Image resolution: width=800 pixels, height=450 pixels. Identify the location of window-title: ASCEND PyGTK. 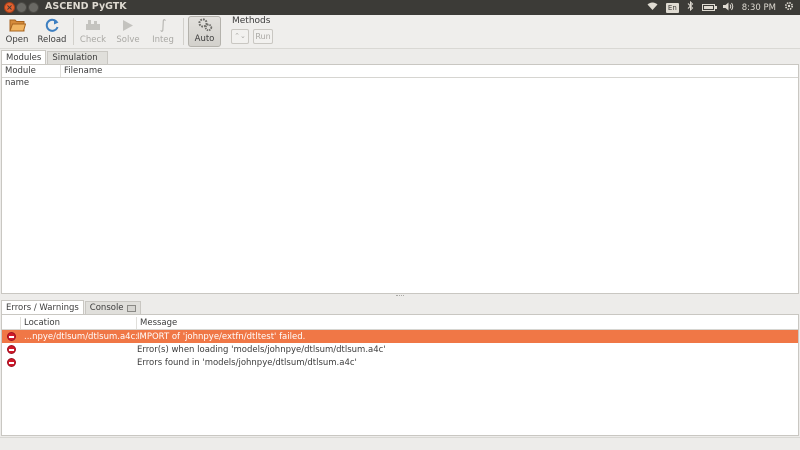
(86, 6).